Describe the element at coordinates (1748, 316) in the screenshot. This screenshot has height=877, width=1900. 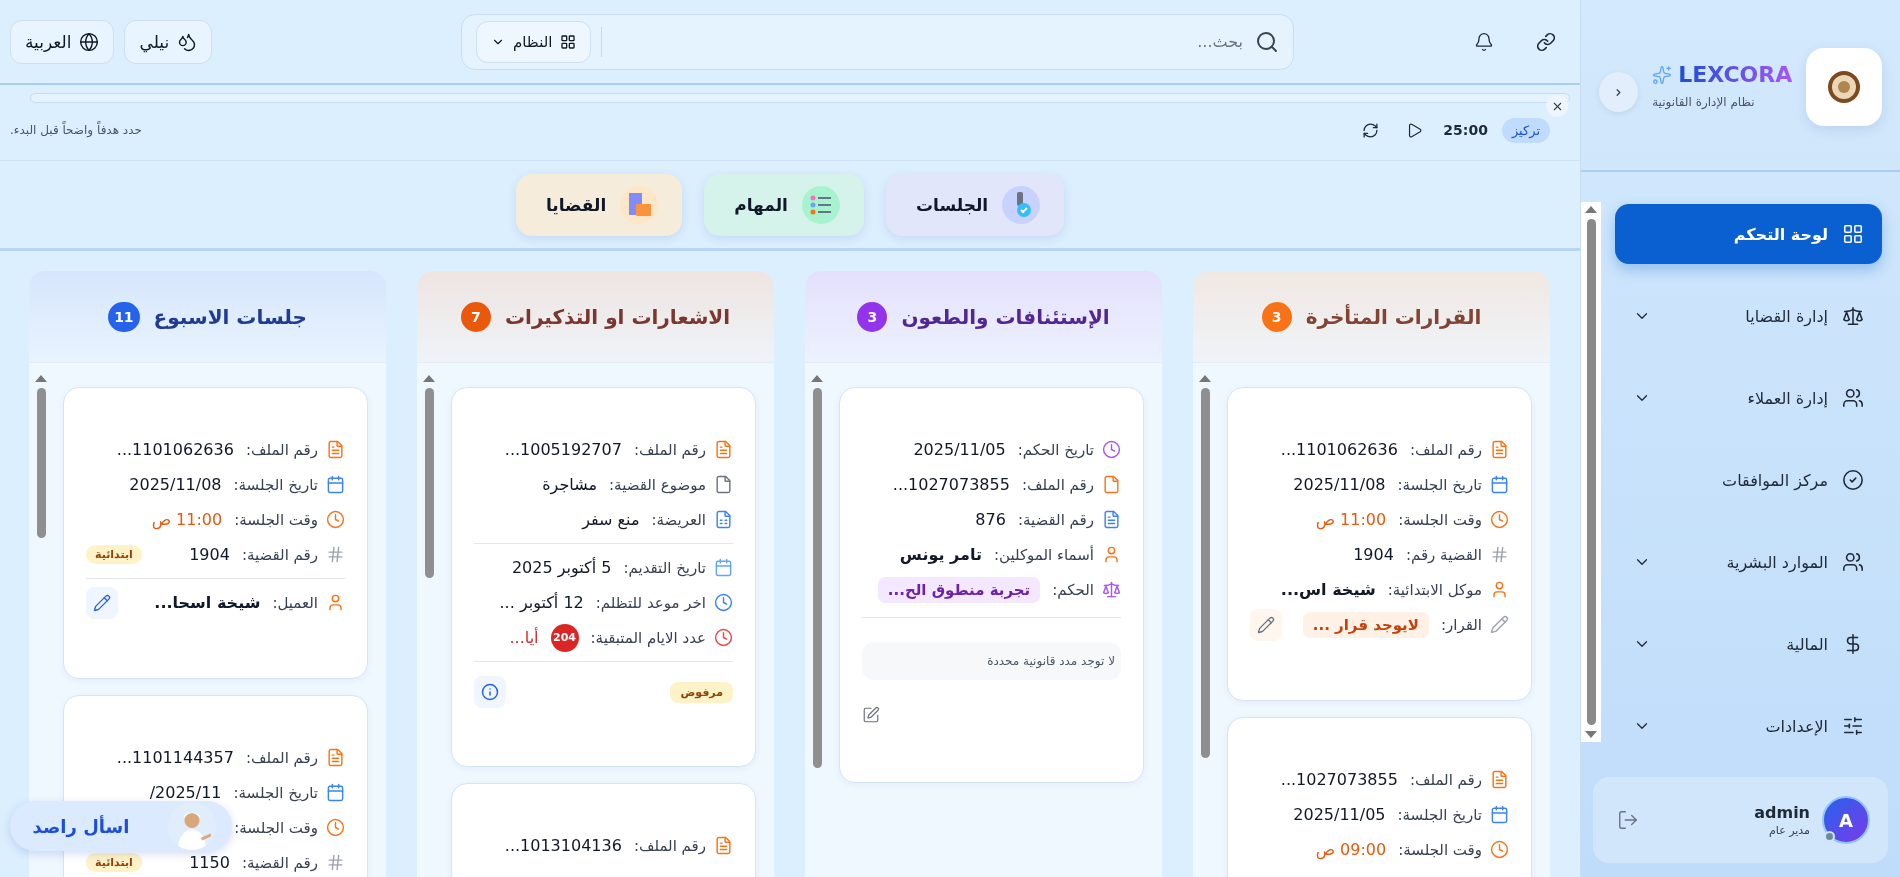
I see `sidebar-item: إدارة القضايا` at that location.